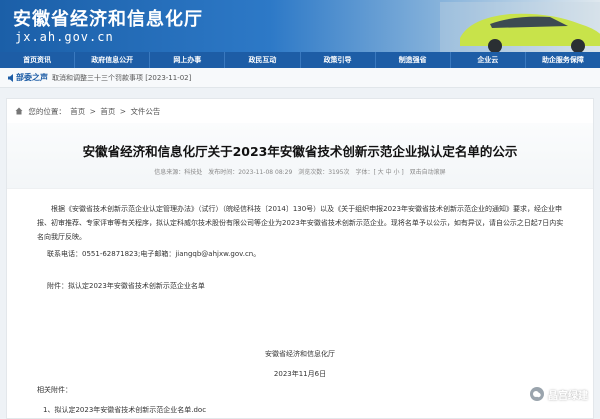  Describe the element at coordinates (77, 111) in the screenshot. I see `breadcrumb-home: 首页` at that location.